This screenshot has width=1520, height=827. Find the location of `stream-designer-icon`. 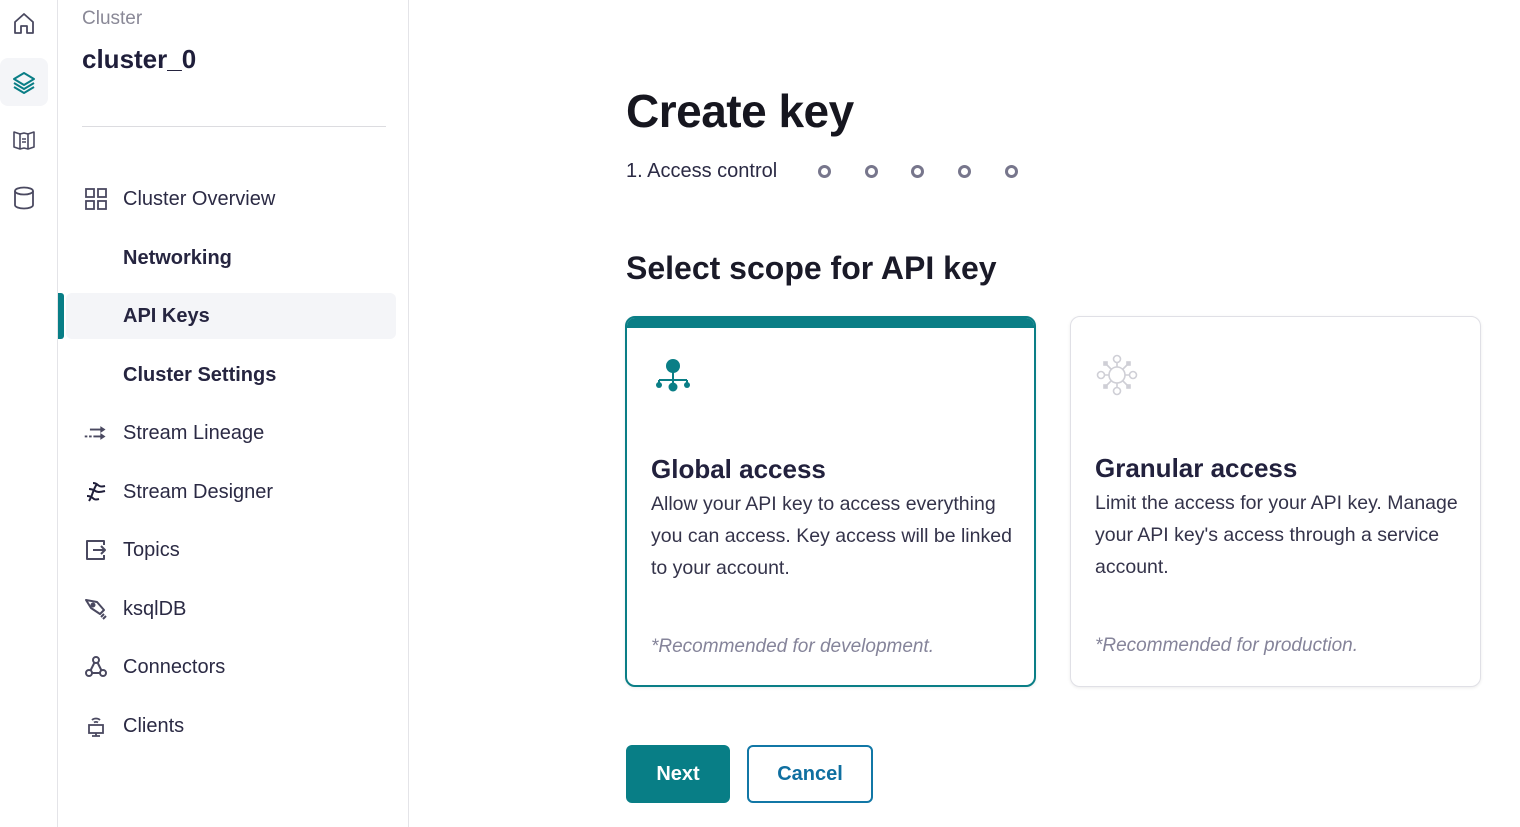

stream-designer-icon is located at coordinates (96, 492).